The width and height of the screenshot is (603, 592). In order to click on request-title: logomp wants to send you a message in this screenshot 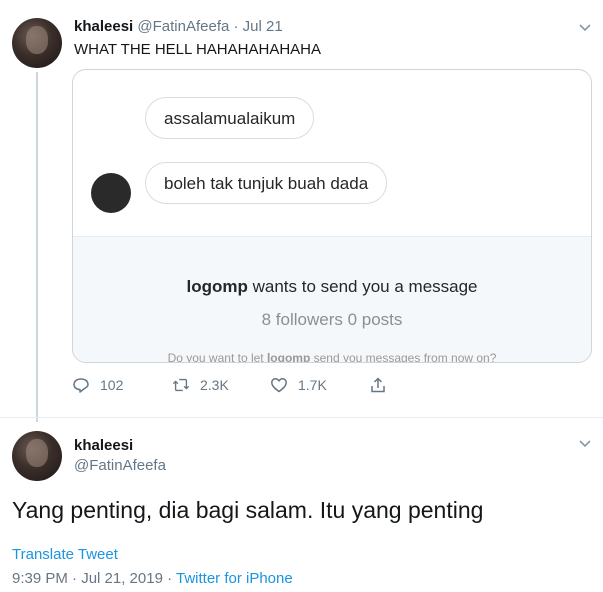, I will do `click(332, 287)`.